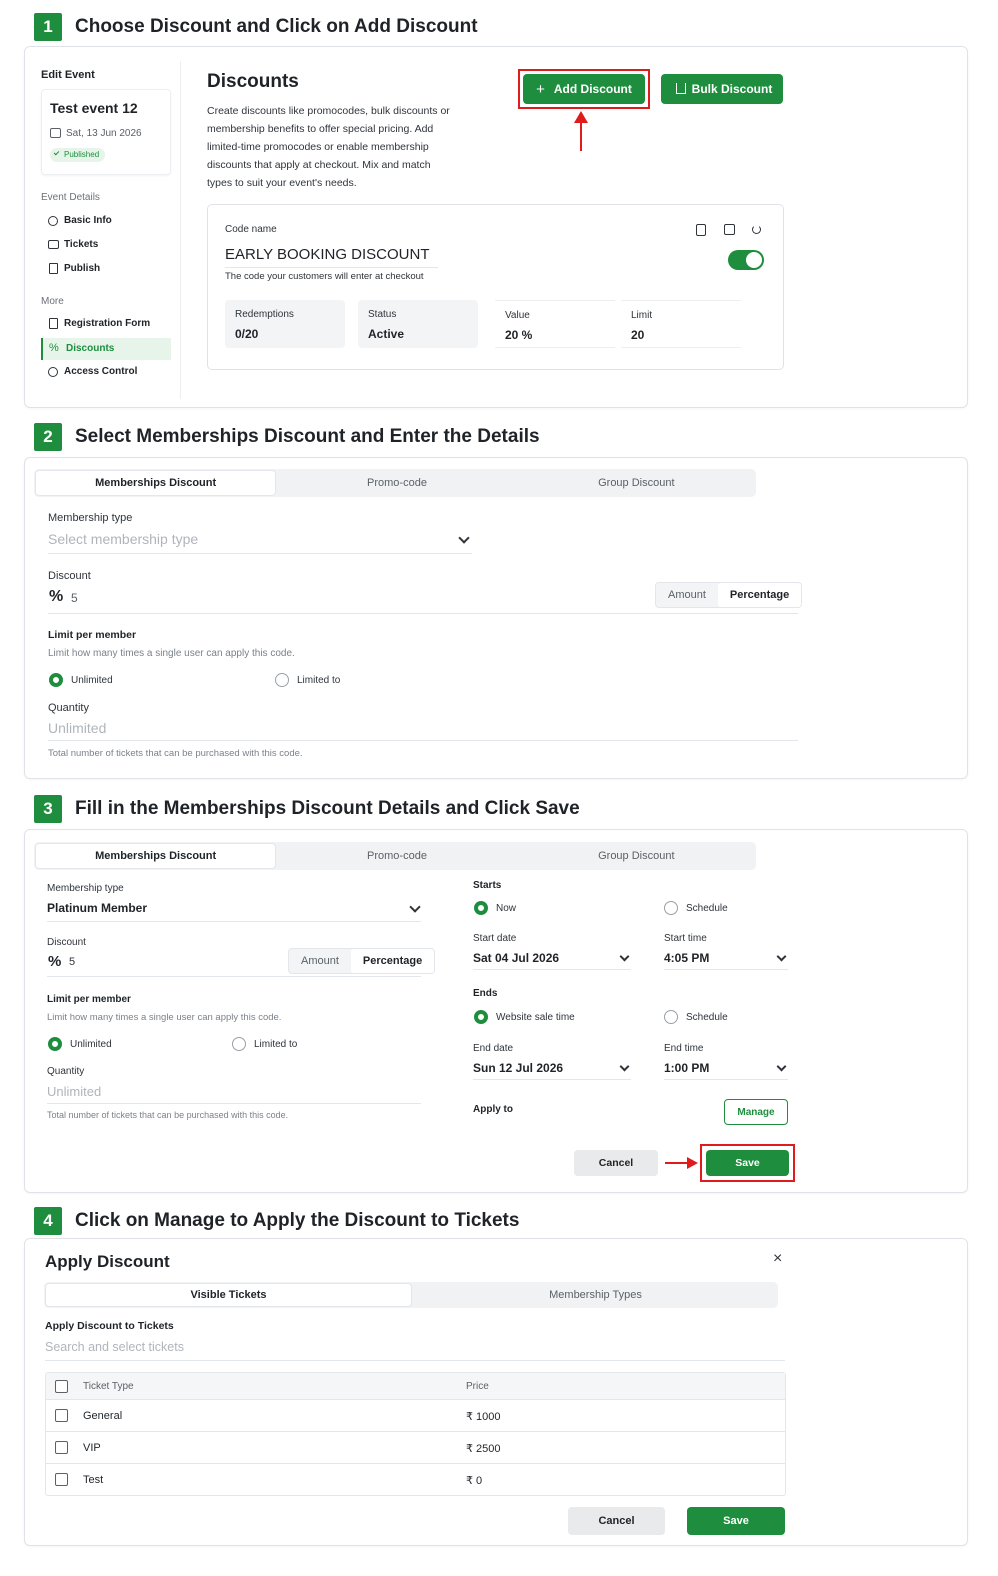 This screenshot has width=998, height=1576. What do you see at coordinates (671, 908) in the screenshot?
I see `starts-schedule-radio` at bounding box center [671, 908].